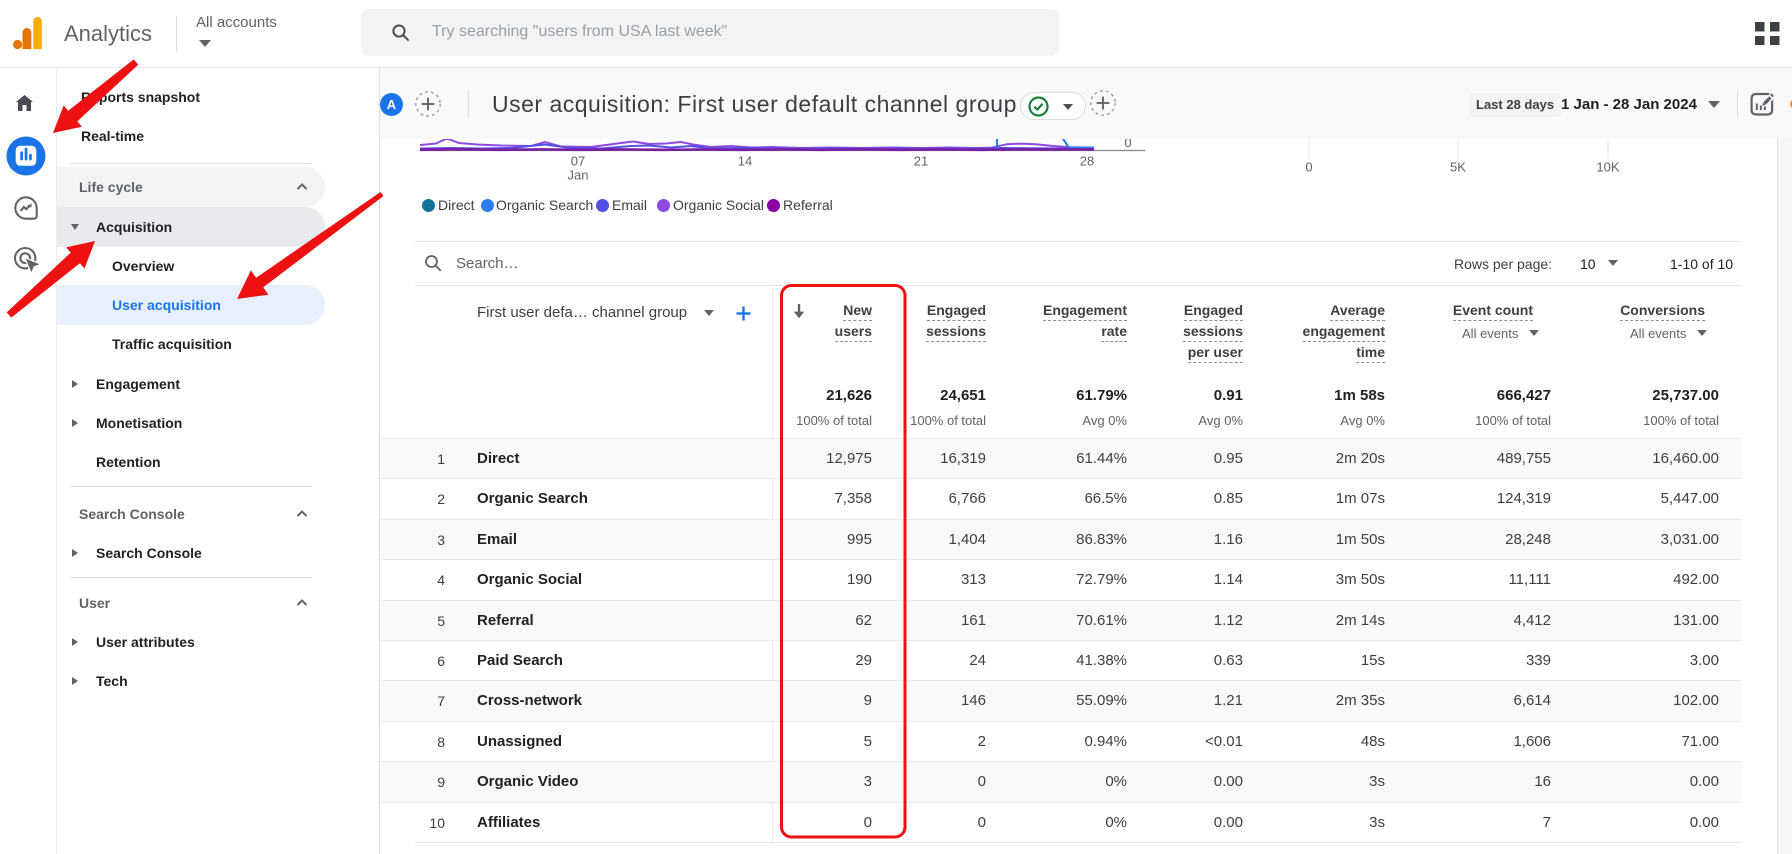 The image size is (1792, 854). Describe the element at coordinates (1087, 161) in the screenshot. I see `svg-text: 28` at that location.